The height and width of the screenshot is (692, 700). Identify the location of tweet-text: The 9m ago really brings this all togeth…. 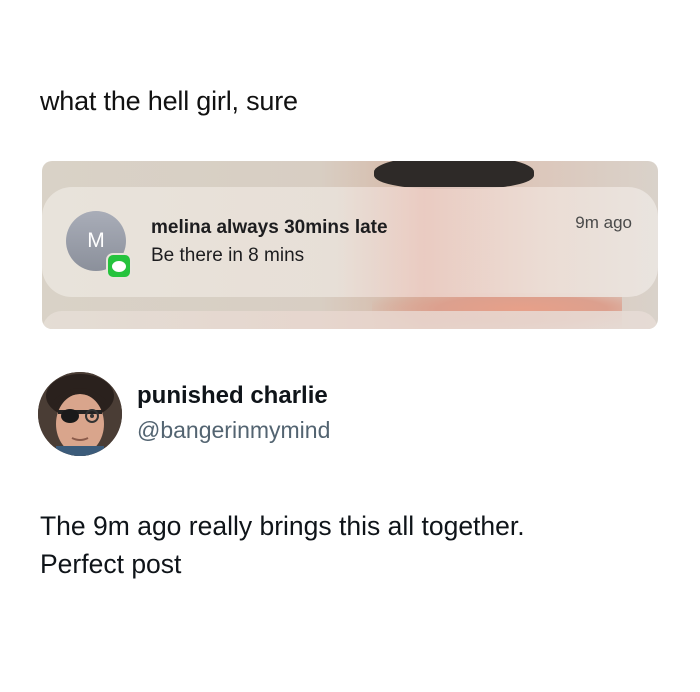
(282, 545).